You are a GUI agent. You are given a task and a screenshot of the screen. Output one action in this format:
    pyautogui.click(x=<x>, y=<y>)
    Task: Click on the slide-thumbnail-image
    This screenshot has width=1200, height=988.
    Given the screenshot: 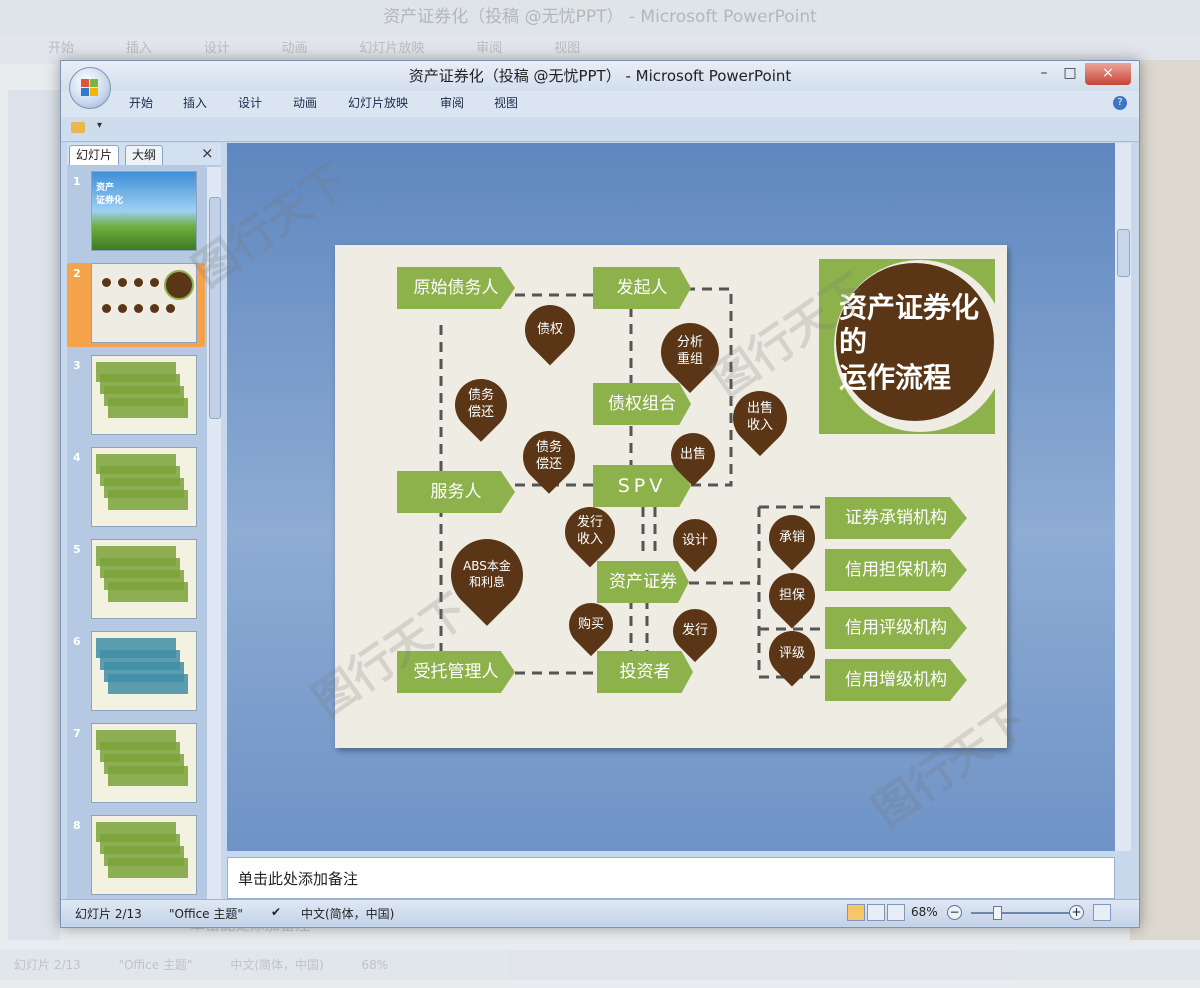 What is the action you would take?
    pyautogui.click(x=144, y=395)
    